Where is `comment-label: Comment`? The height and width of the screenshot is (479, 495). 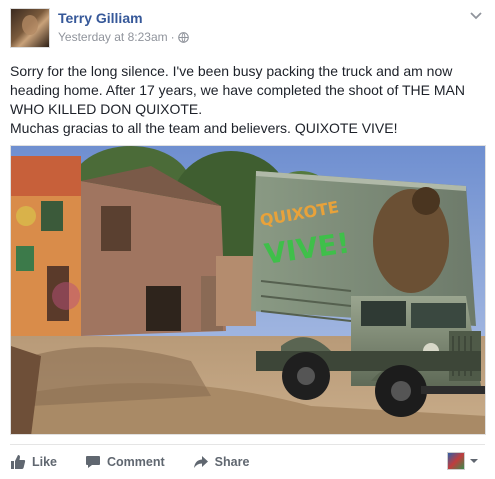 comment-label: Comment is located at coordinates (136, 462).